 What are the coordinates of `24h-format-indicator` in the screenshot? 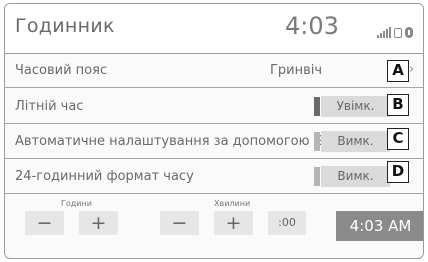 It's located at (317, 176).